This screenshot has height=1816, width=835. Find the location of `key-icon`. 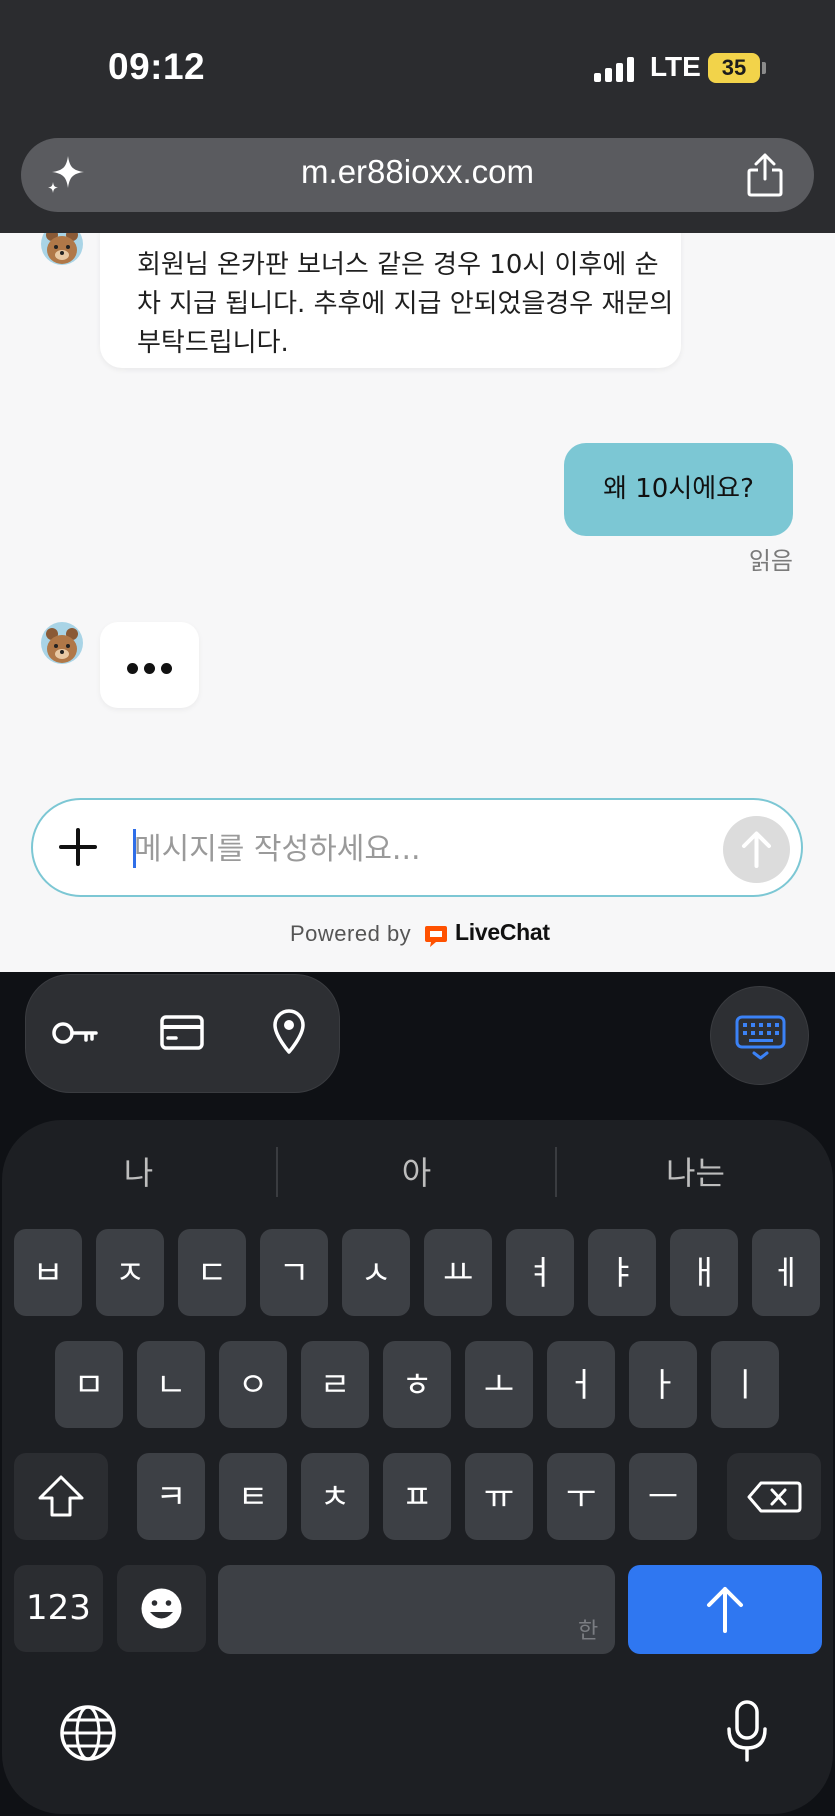

key-icon is located at coordinates (75, 1033).